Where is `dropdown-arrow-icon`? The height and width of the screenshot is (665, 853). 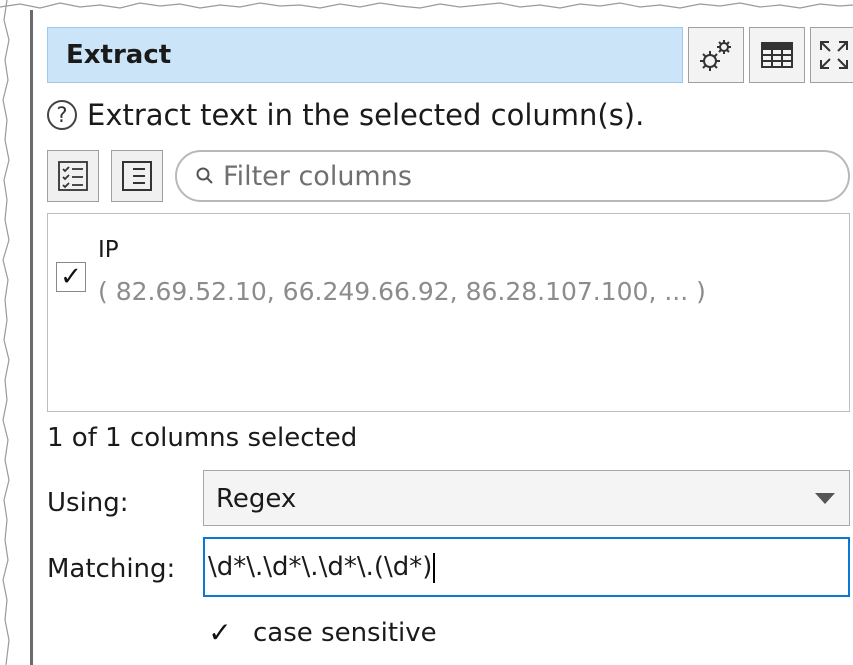
dropdown-arrow-icon is located at coordinates (825, 498).